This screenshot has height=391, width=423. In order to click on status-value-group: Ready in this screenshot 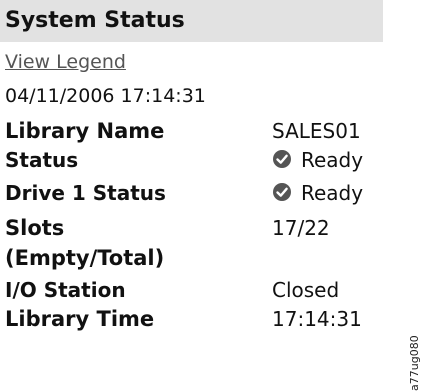, I will do `click(317, 160)`.